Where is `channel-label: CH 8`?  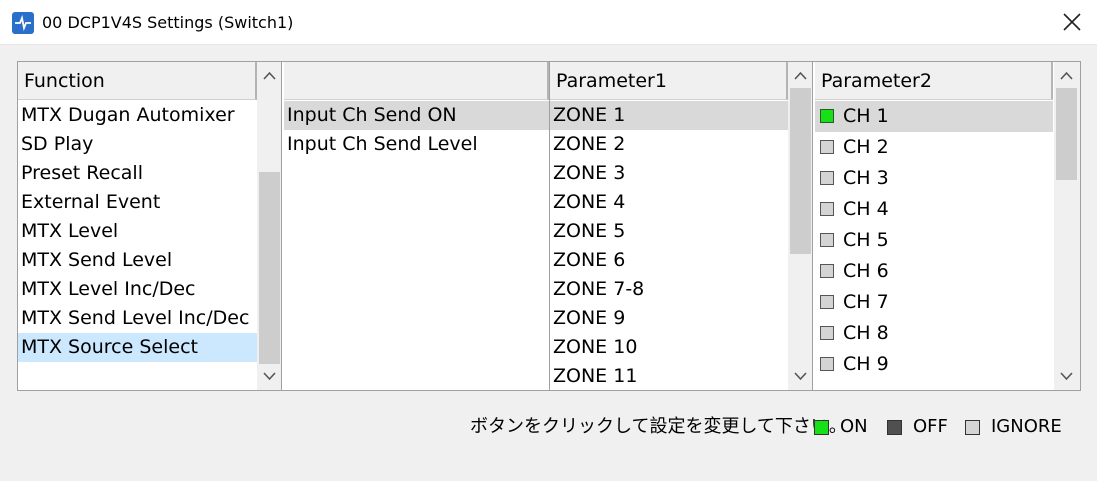
channel-label: CH 8 is located at coordinates (866, 333).